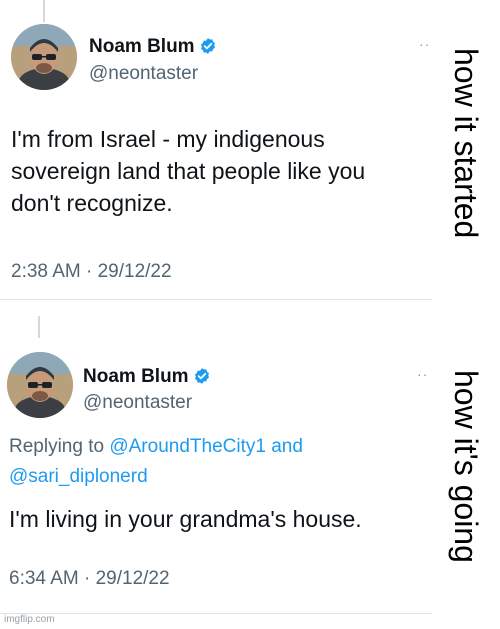 The width and height of the screenshot is (500, 629). Describe the element at coordinates (168, 139) in the screenshot. I see `tweet-text-line: I'm from Israel - my indigenous` at that location.